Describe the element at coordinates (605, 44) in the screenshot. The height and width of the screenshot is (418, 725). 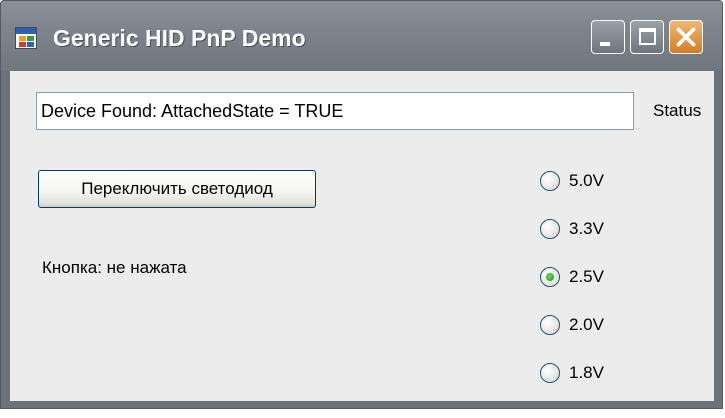
I see `minimize-icon` at that location.